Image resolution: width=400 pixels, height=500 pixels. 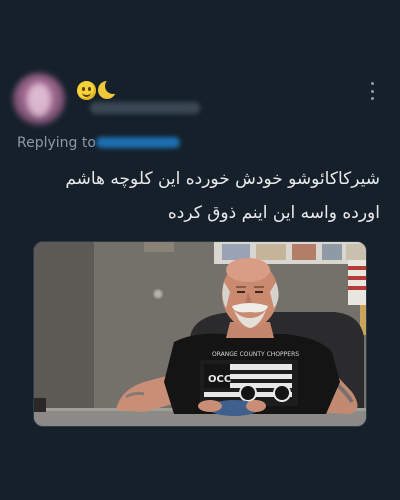 What do you see at coordinates (255, 354) in the screenshot?
I see `shirt-text: ORANGE COUNTY CHOPPERS` at bounding box center [255, 354].